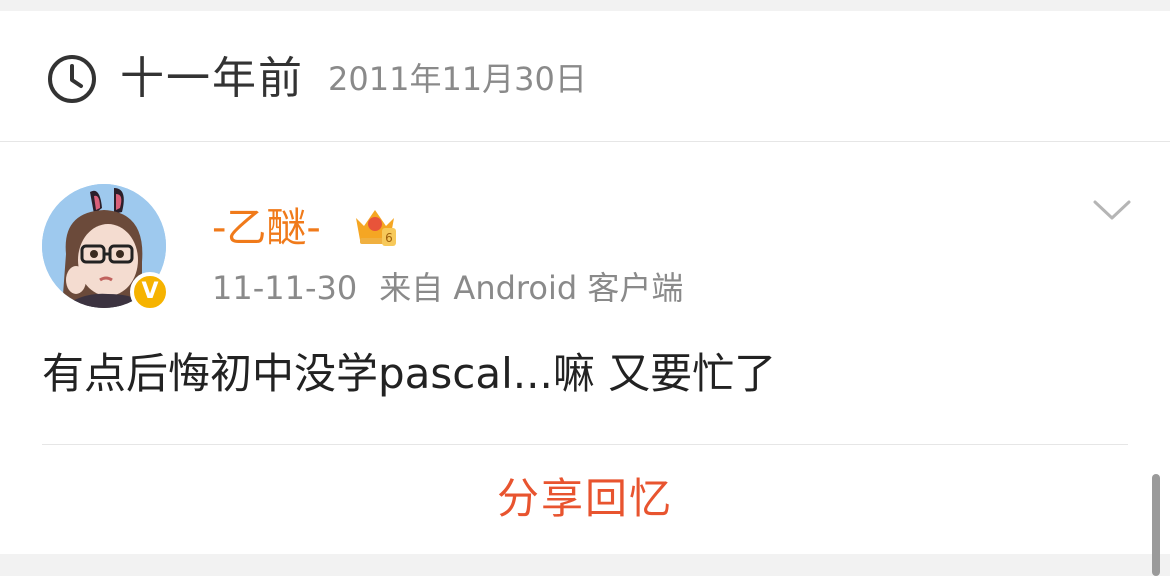 The width and height of the screenshot is (1170, 576). Describe the element at coordinates (266, 228) in the screenshot. I see `username: -乙醚-` at that location.